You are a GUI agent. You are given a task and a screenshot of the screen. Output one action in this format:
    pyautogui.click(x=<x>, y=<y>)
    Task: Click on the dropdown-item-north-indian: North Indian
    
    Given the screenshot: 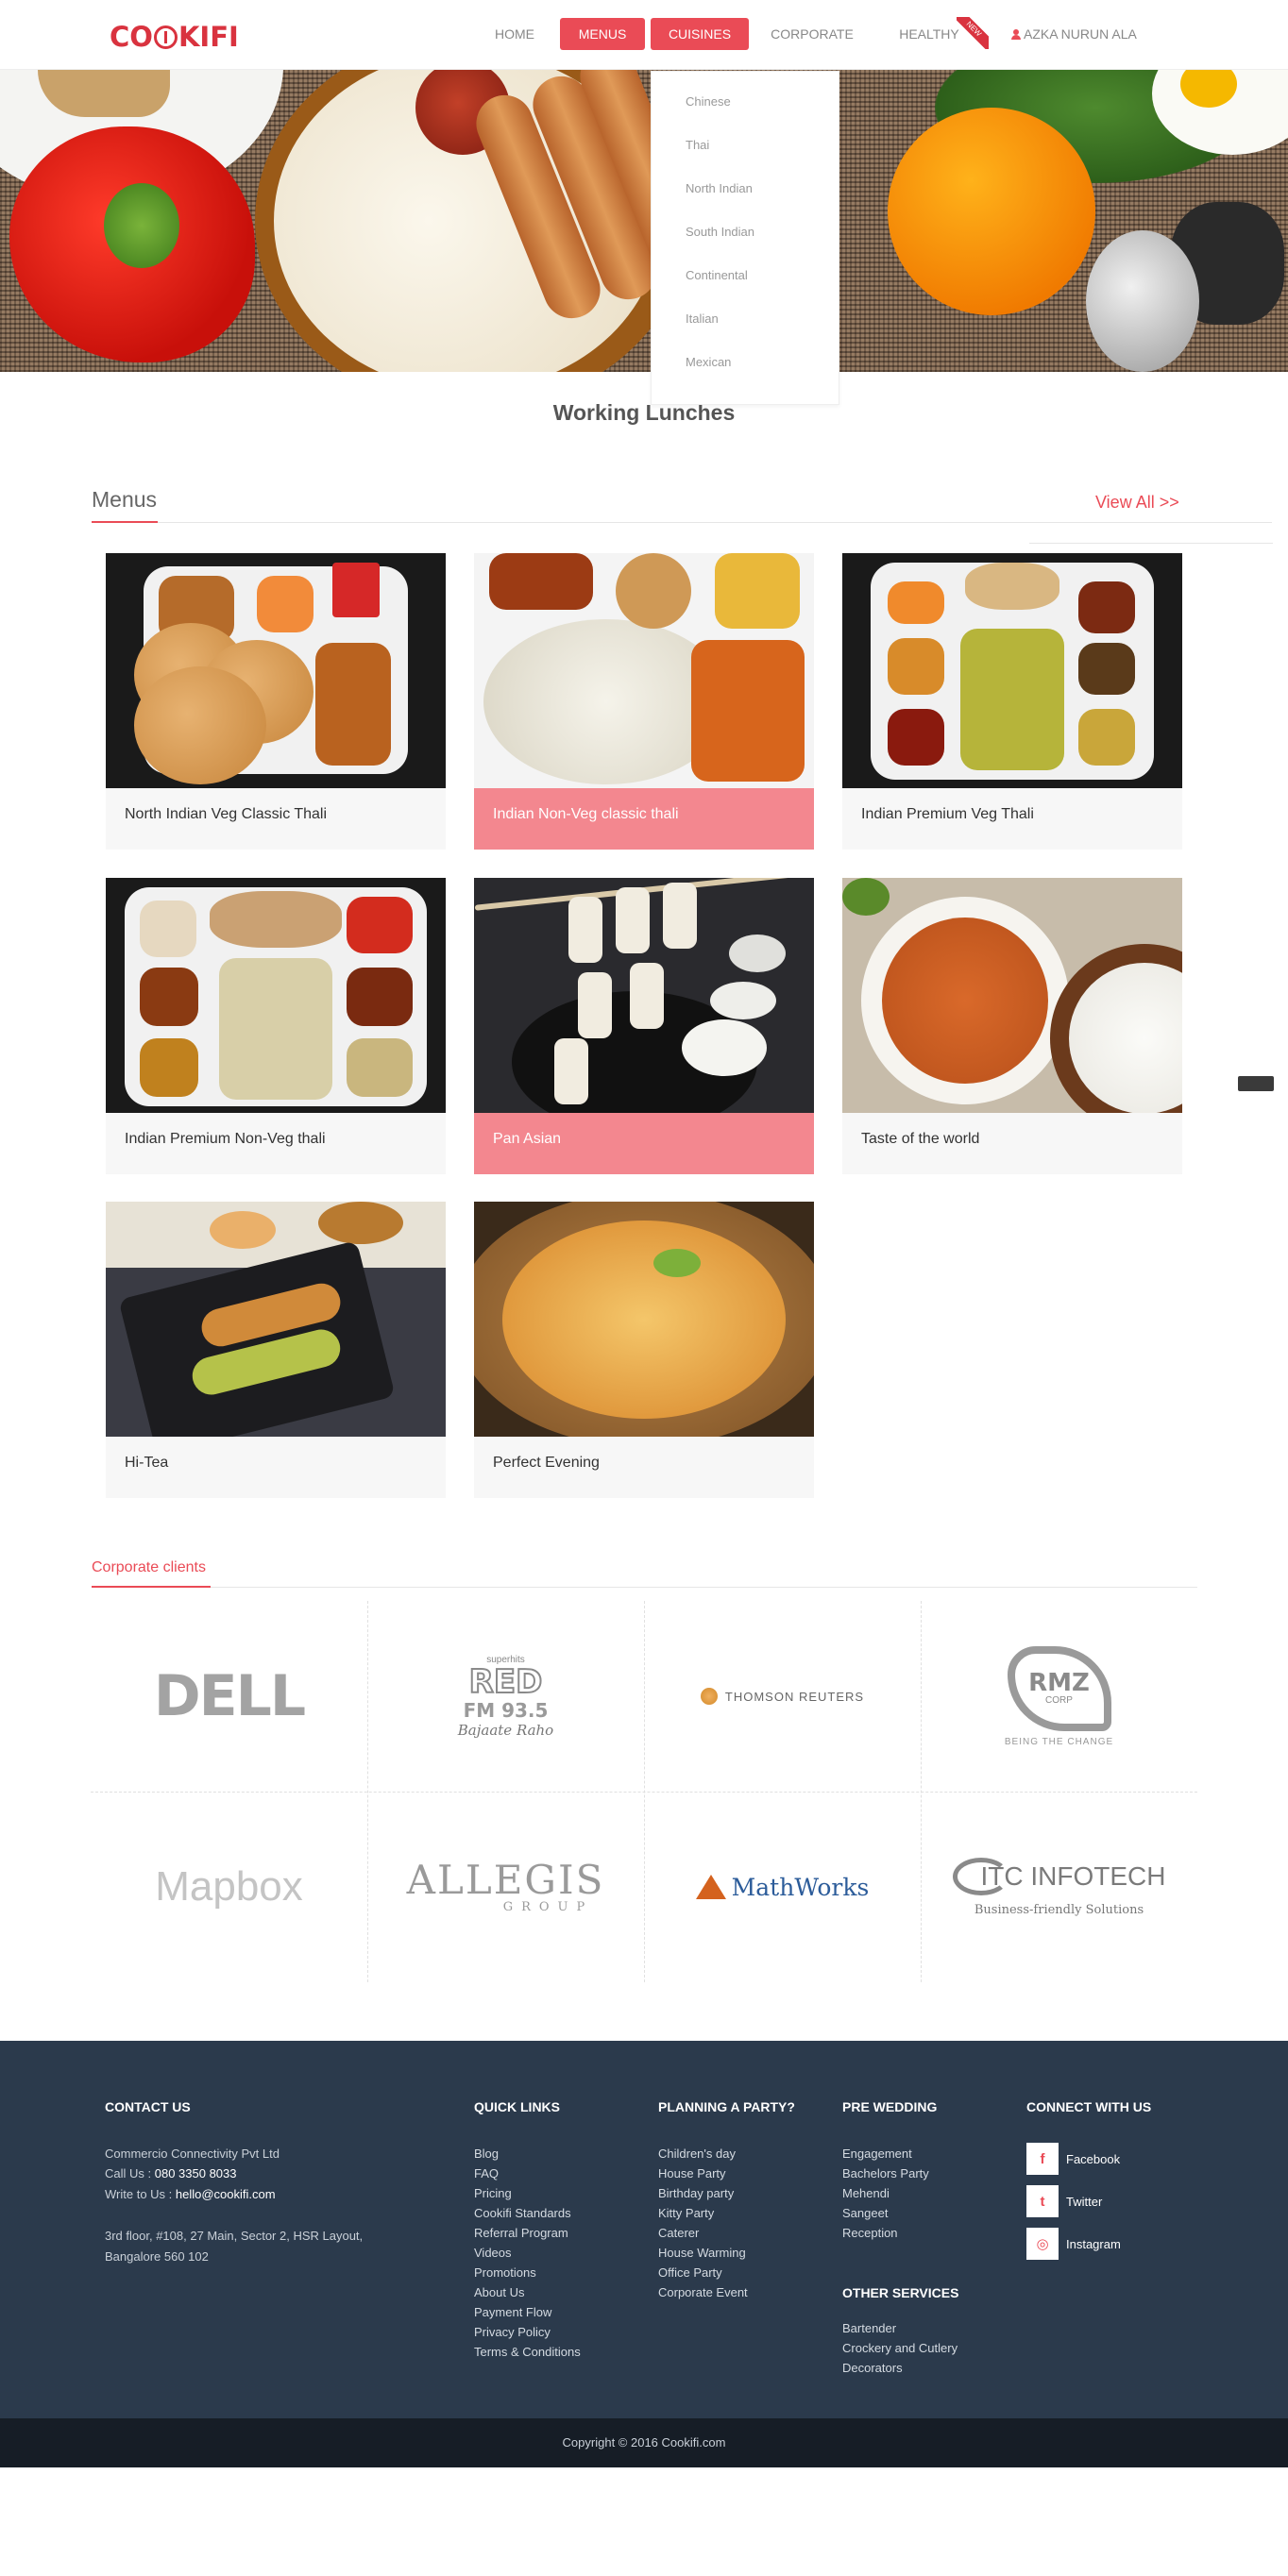 What is the action you would take?
    pyautogui.click(x=719, y=188)
    